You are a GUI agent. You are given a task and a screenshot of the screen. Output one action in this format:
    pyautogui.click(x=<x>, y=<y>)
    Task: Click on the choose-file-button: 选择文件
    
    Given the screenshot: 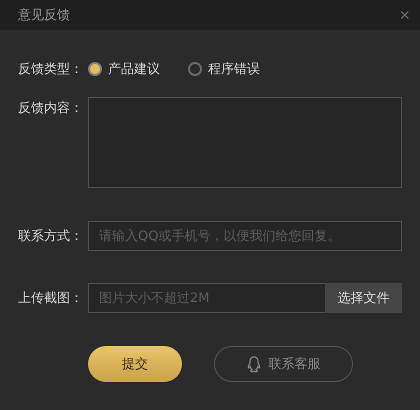 What is the action you would take?
    pyautogui.click(x=363, y=298)
    